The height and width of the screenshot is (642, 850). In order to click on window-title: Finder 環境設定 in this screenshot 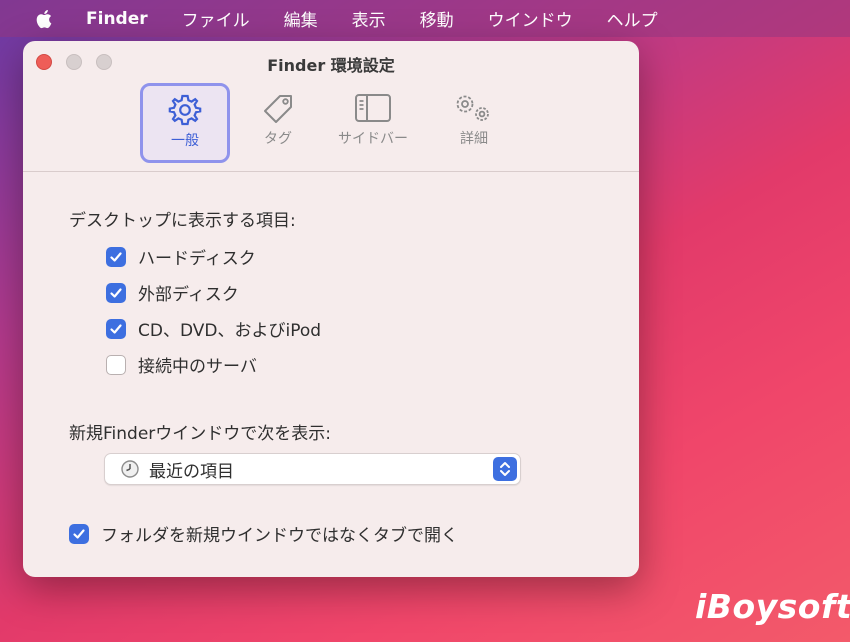, I will do `click(331, 65)`.